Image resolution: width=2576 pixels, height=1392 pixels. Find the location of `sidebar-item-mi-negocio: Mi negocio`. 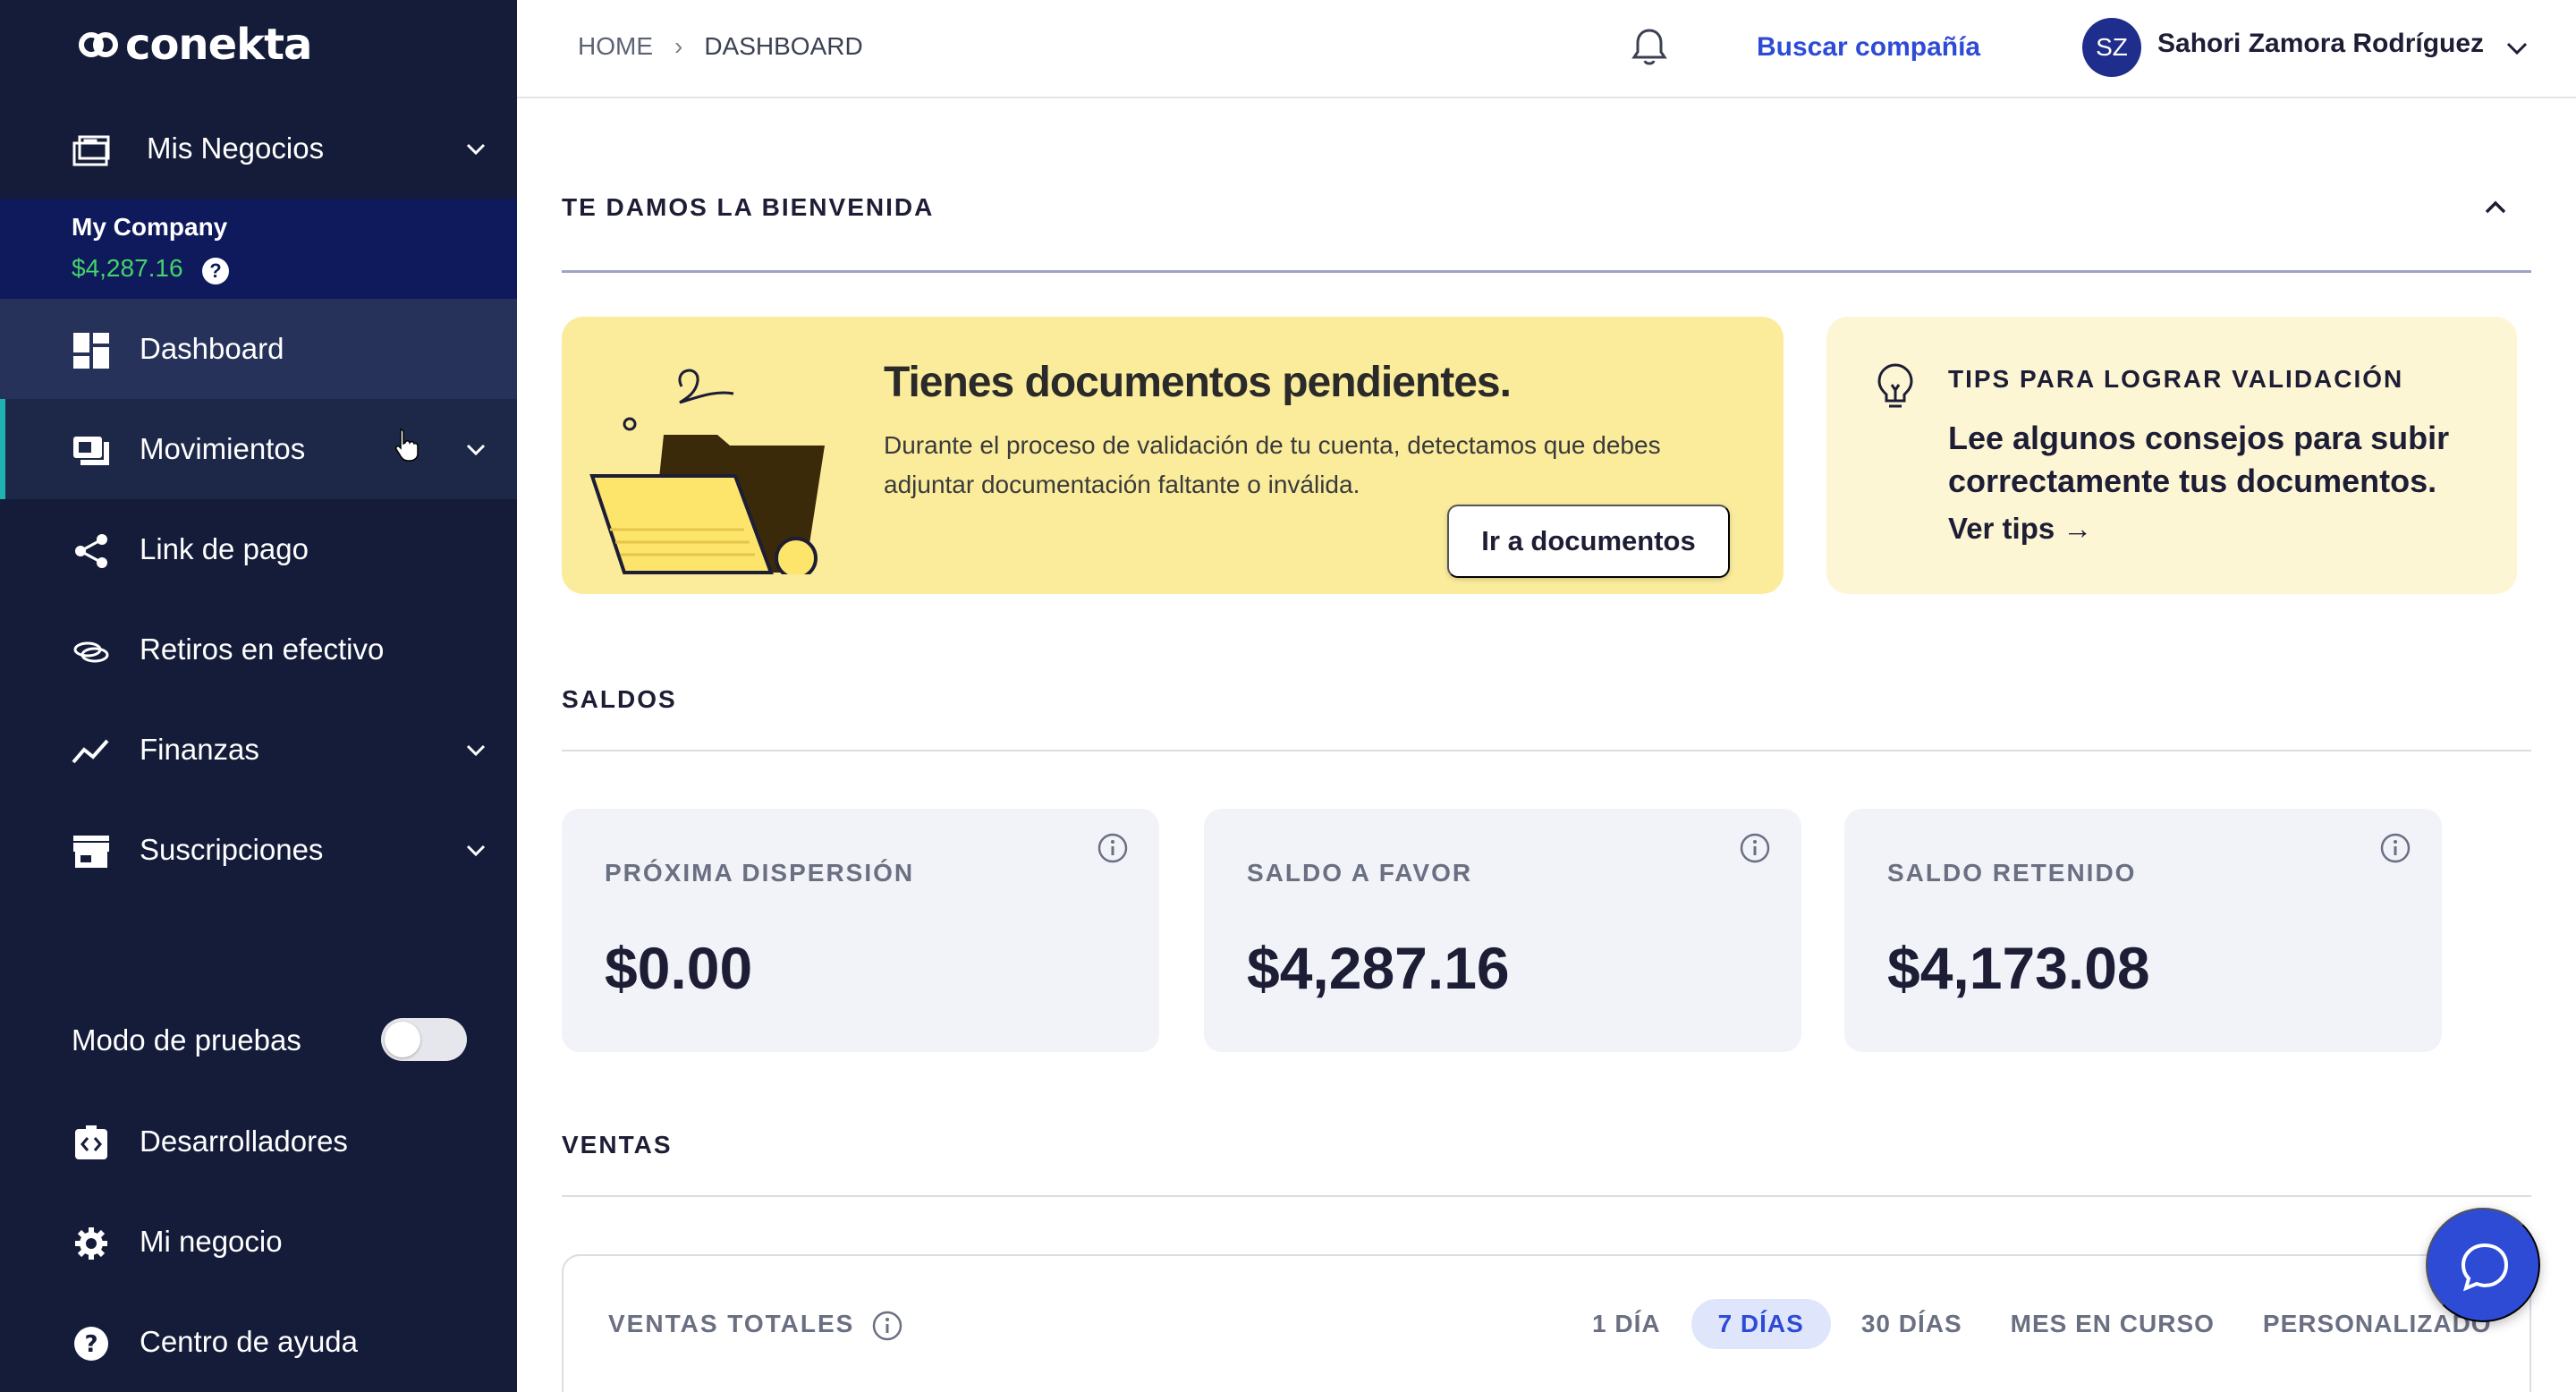

sidebar-item-mi-negocio: Mi negocio is located at coordinates (258, 1242).